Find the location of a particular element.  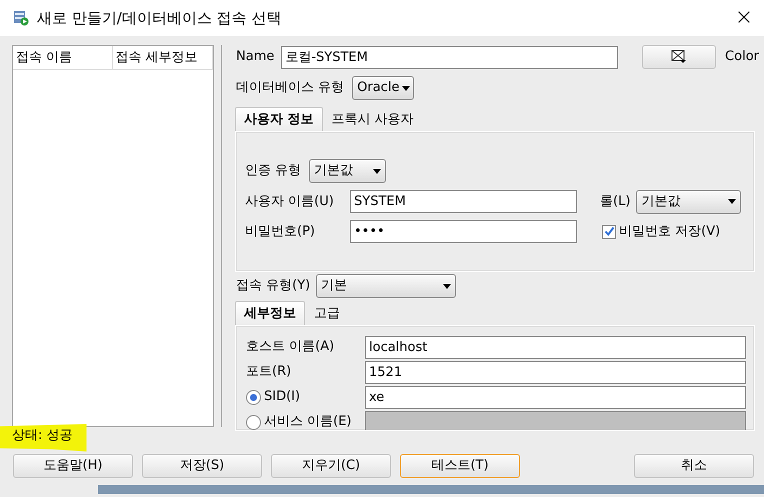

checkbox-label: 비밀번호 저장(V) is located at coordinates (669, 231).